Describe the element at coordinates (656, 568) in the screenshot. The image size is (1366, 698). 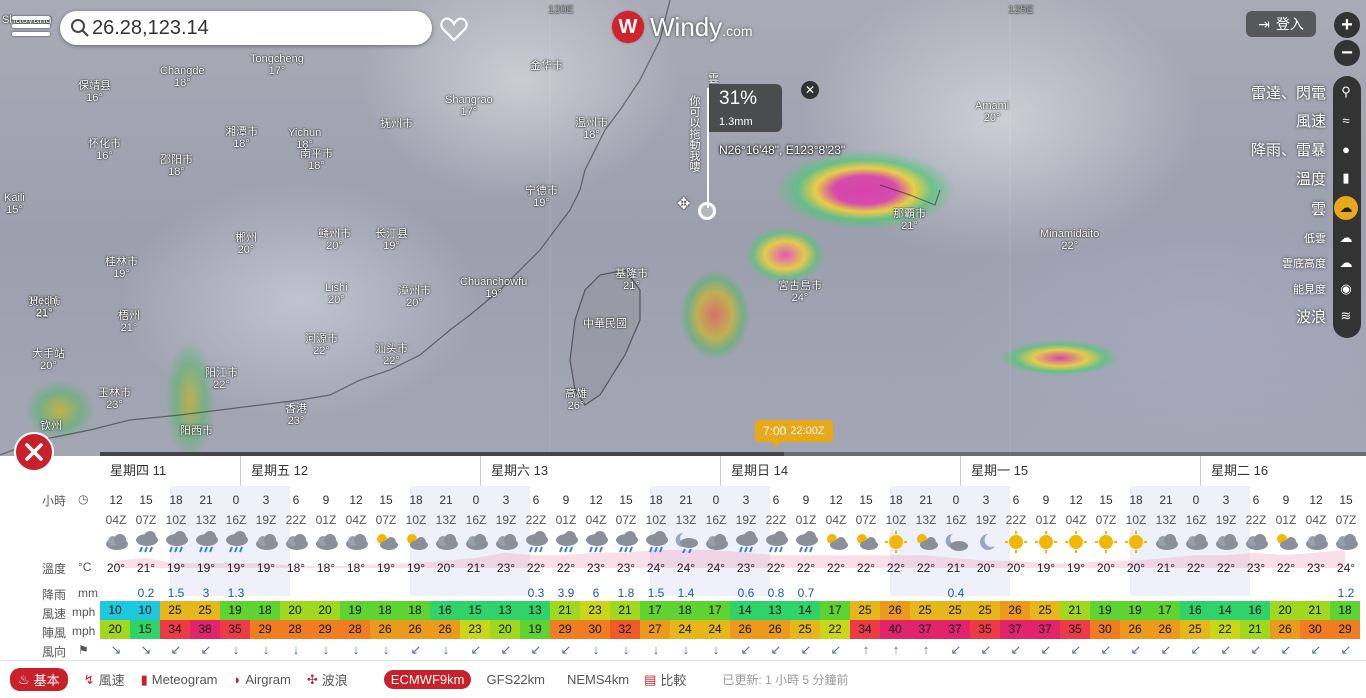
I see `temp-cell: 24°` at that location.